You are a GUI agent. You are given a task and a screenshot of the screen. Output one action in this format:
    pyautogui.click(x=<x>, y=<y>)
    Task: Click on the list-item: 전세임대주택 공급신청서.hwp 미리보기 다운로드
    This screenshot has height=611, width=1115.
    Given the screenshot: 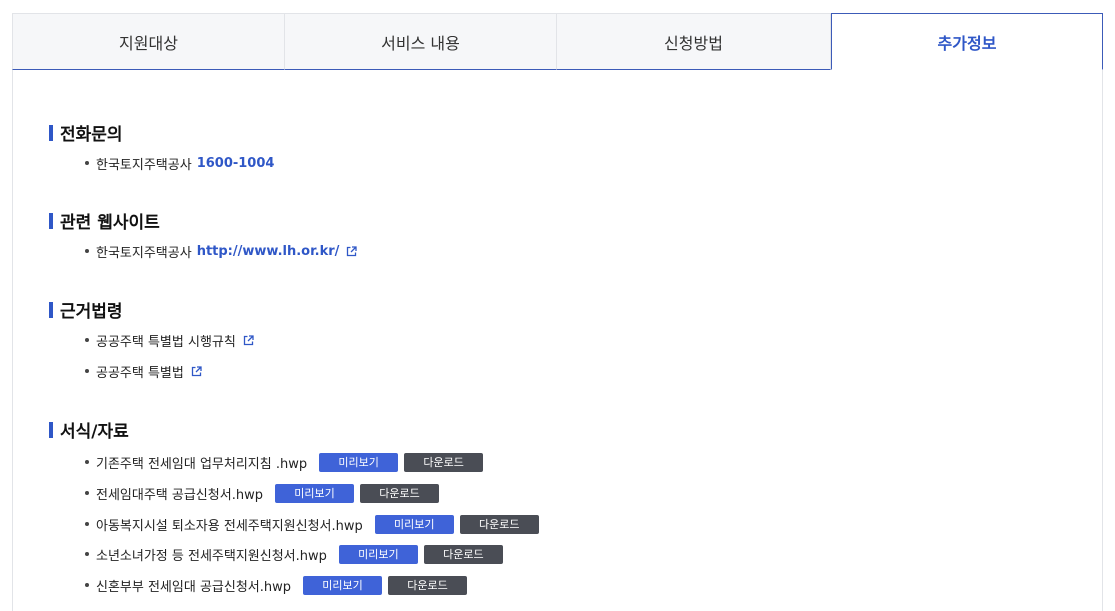 What is the action you would take?
    pyautogui.click(x=262, y=493)
    